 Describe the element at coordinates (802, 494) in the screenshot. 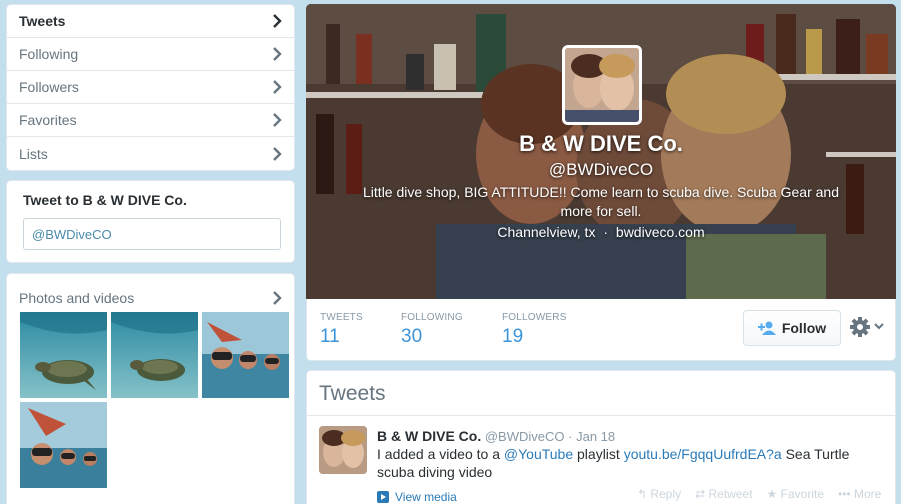

I see `favorite-label: Favorite` at that location.